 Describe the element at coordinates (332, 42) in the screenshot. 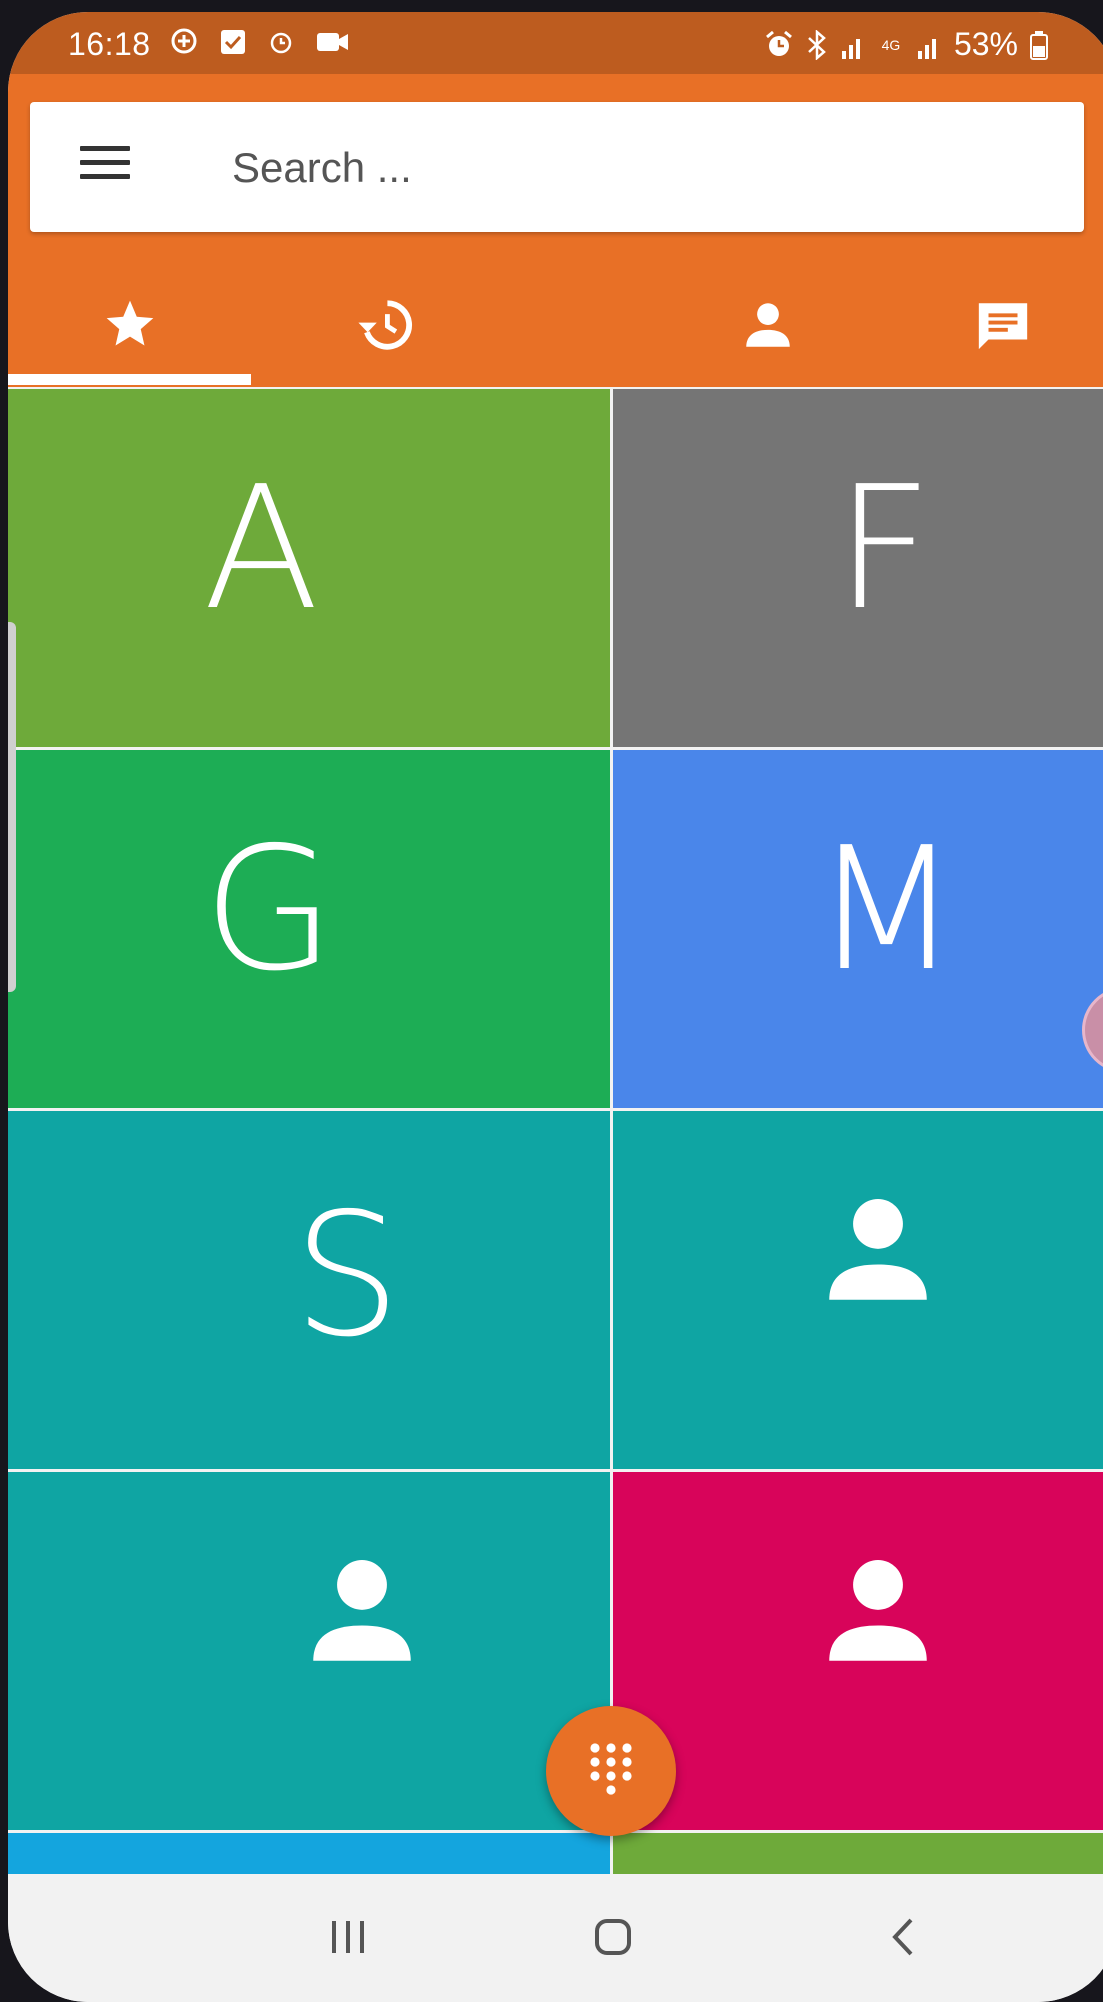

I see `video-icon` at that location.